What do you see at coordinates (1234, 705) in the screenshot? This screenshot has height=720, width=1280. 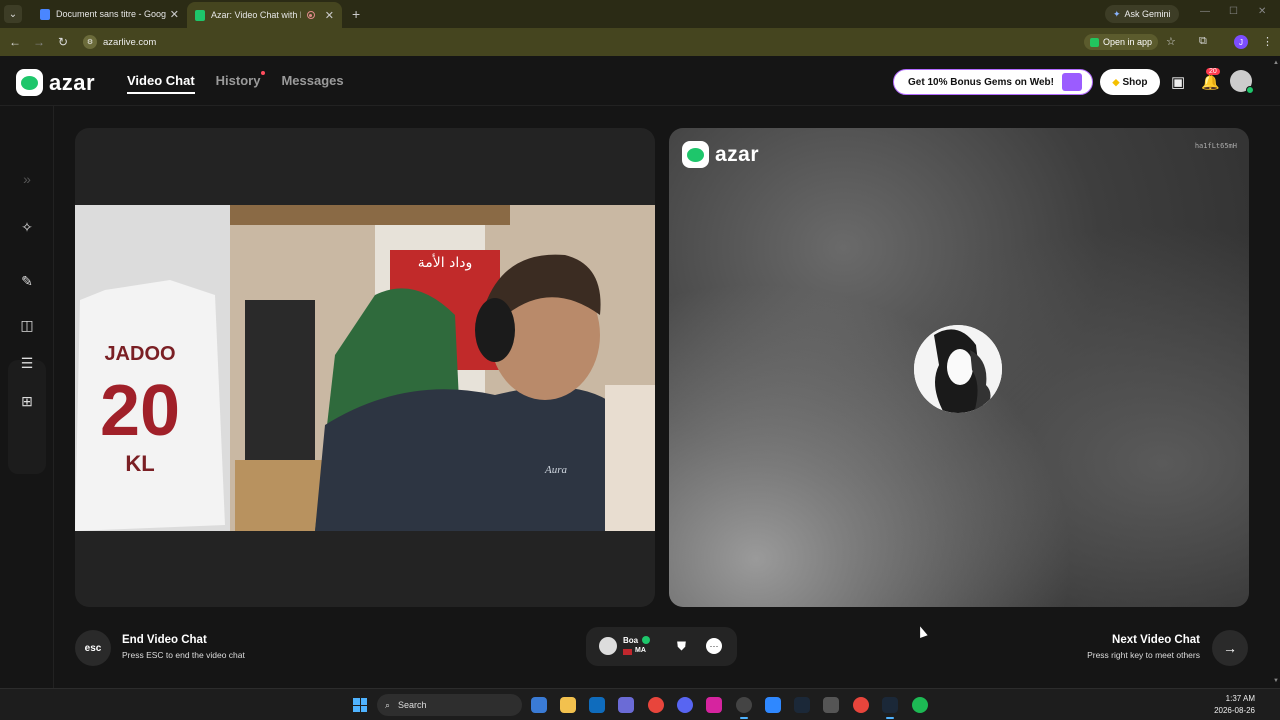 I see `system-clock: 1:37 AM 2026-08-26` at bounding box center [1234, 705].